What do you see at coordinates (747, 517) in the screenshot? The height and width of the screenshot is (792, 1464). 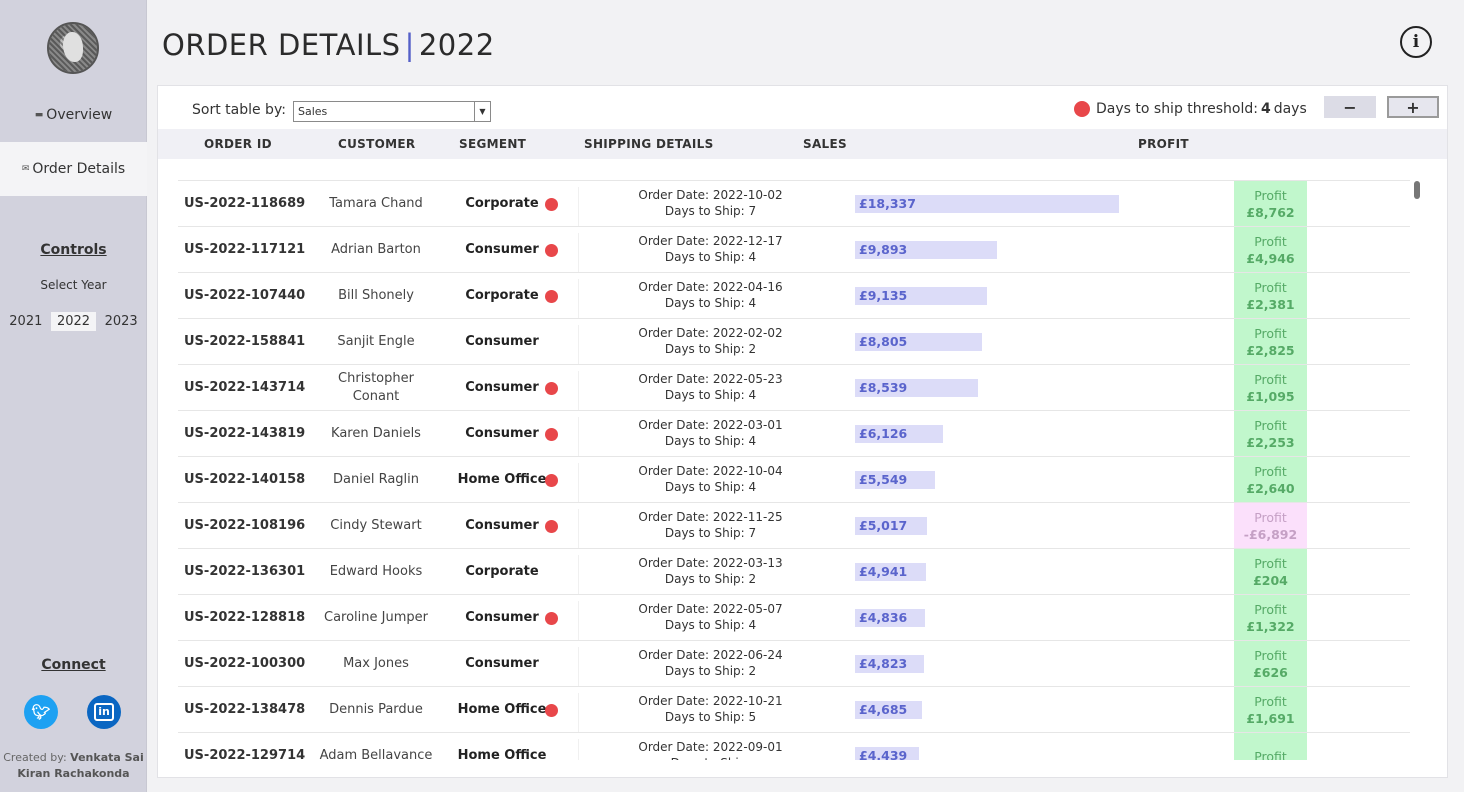 I see `order-date: 2022-11-25` at bounding box center [747, 517].